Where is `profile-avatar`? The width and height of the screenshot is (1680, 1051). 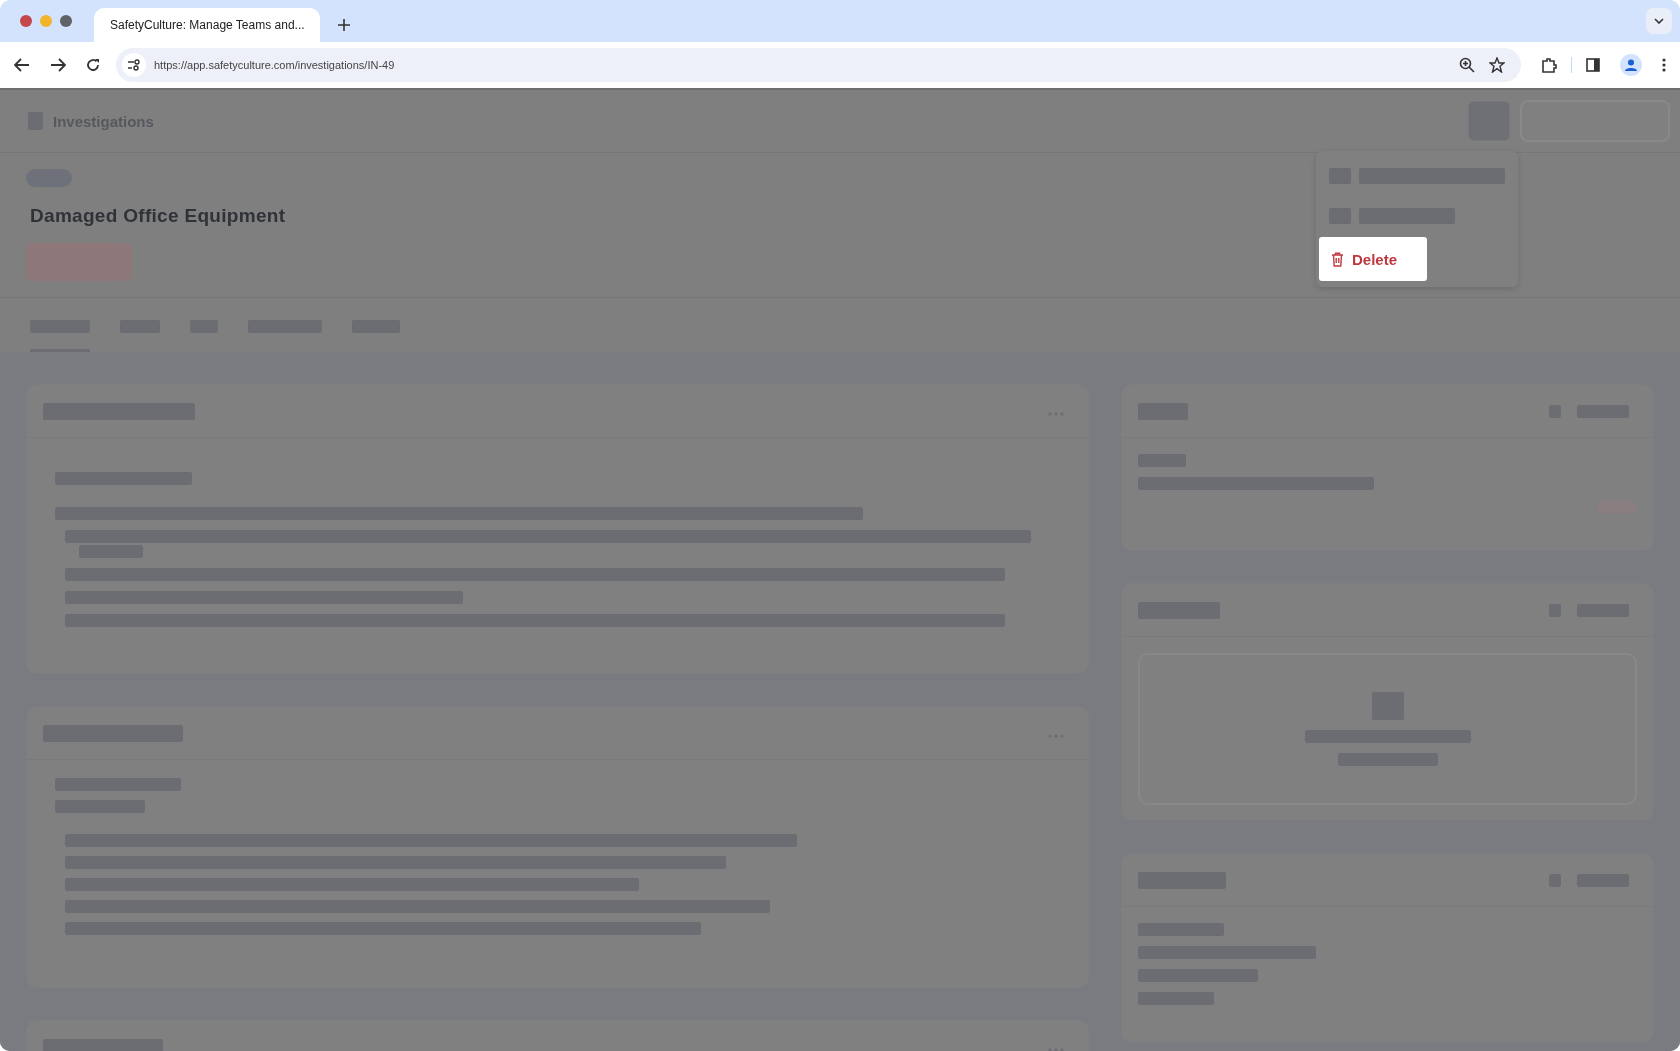
profile-avatar is located at coordinates (1631, 65).